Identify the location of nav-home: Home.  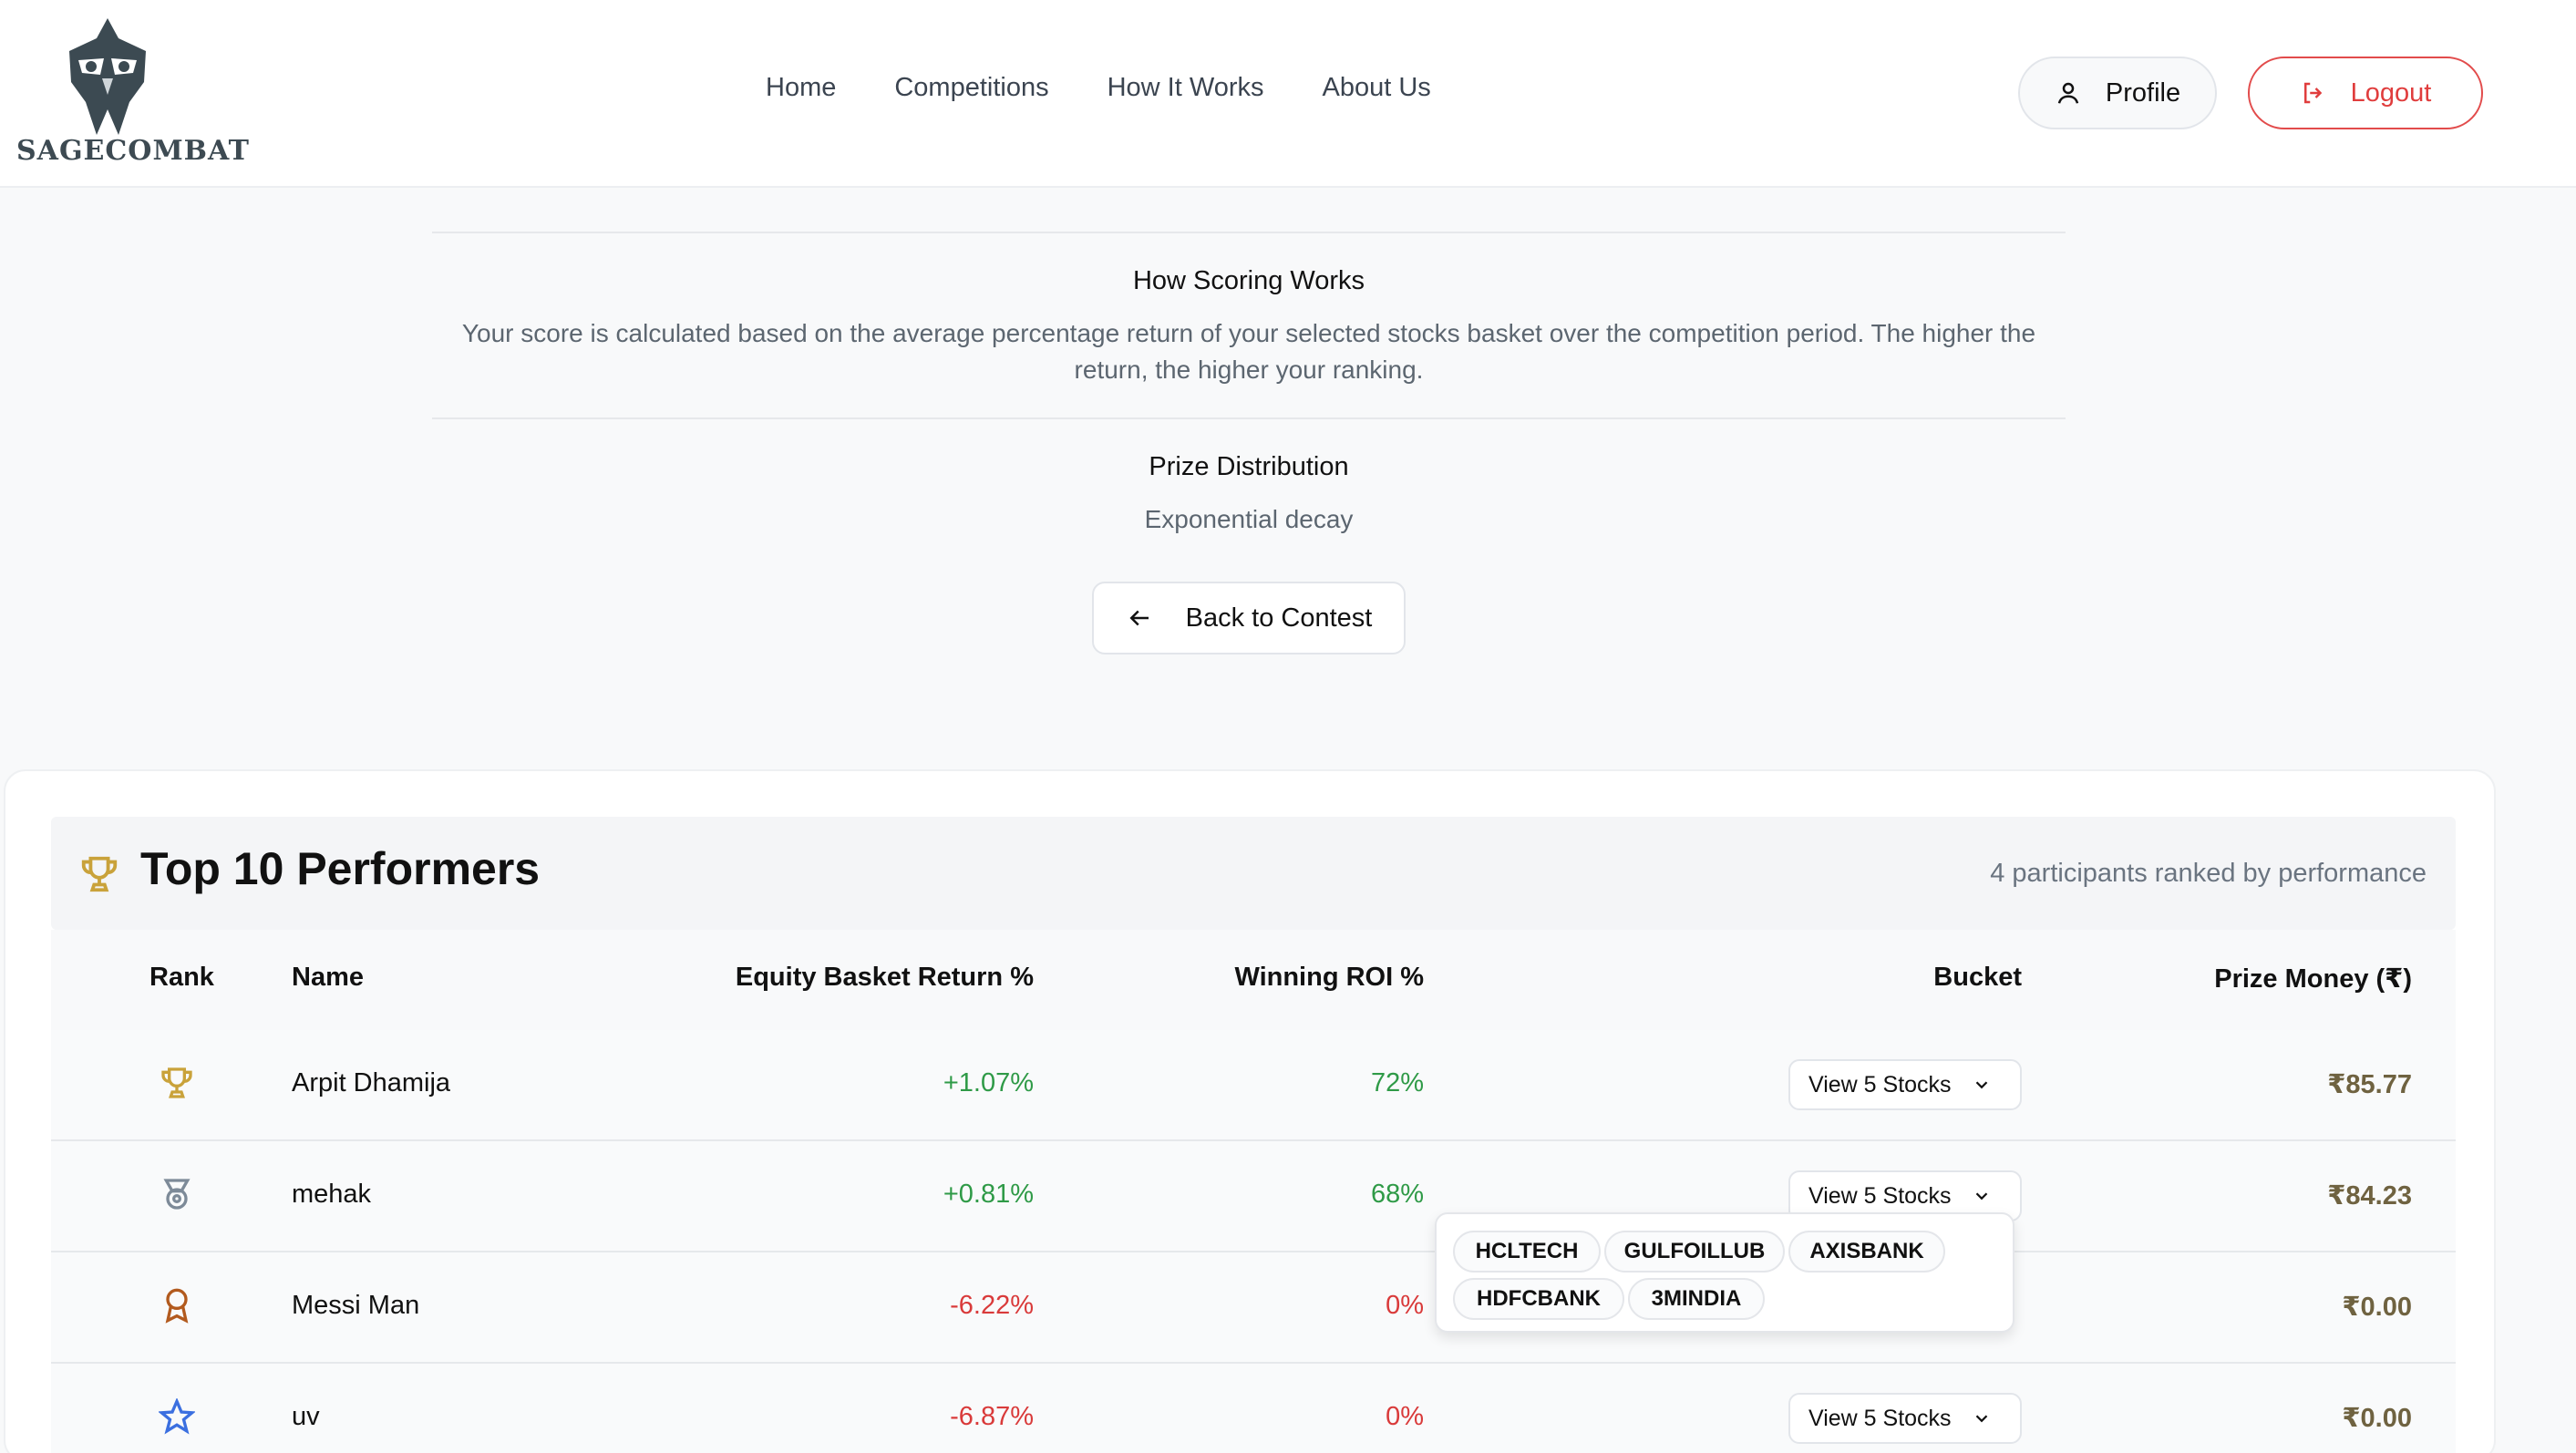
(801, 88).